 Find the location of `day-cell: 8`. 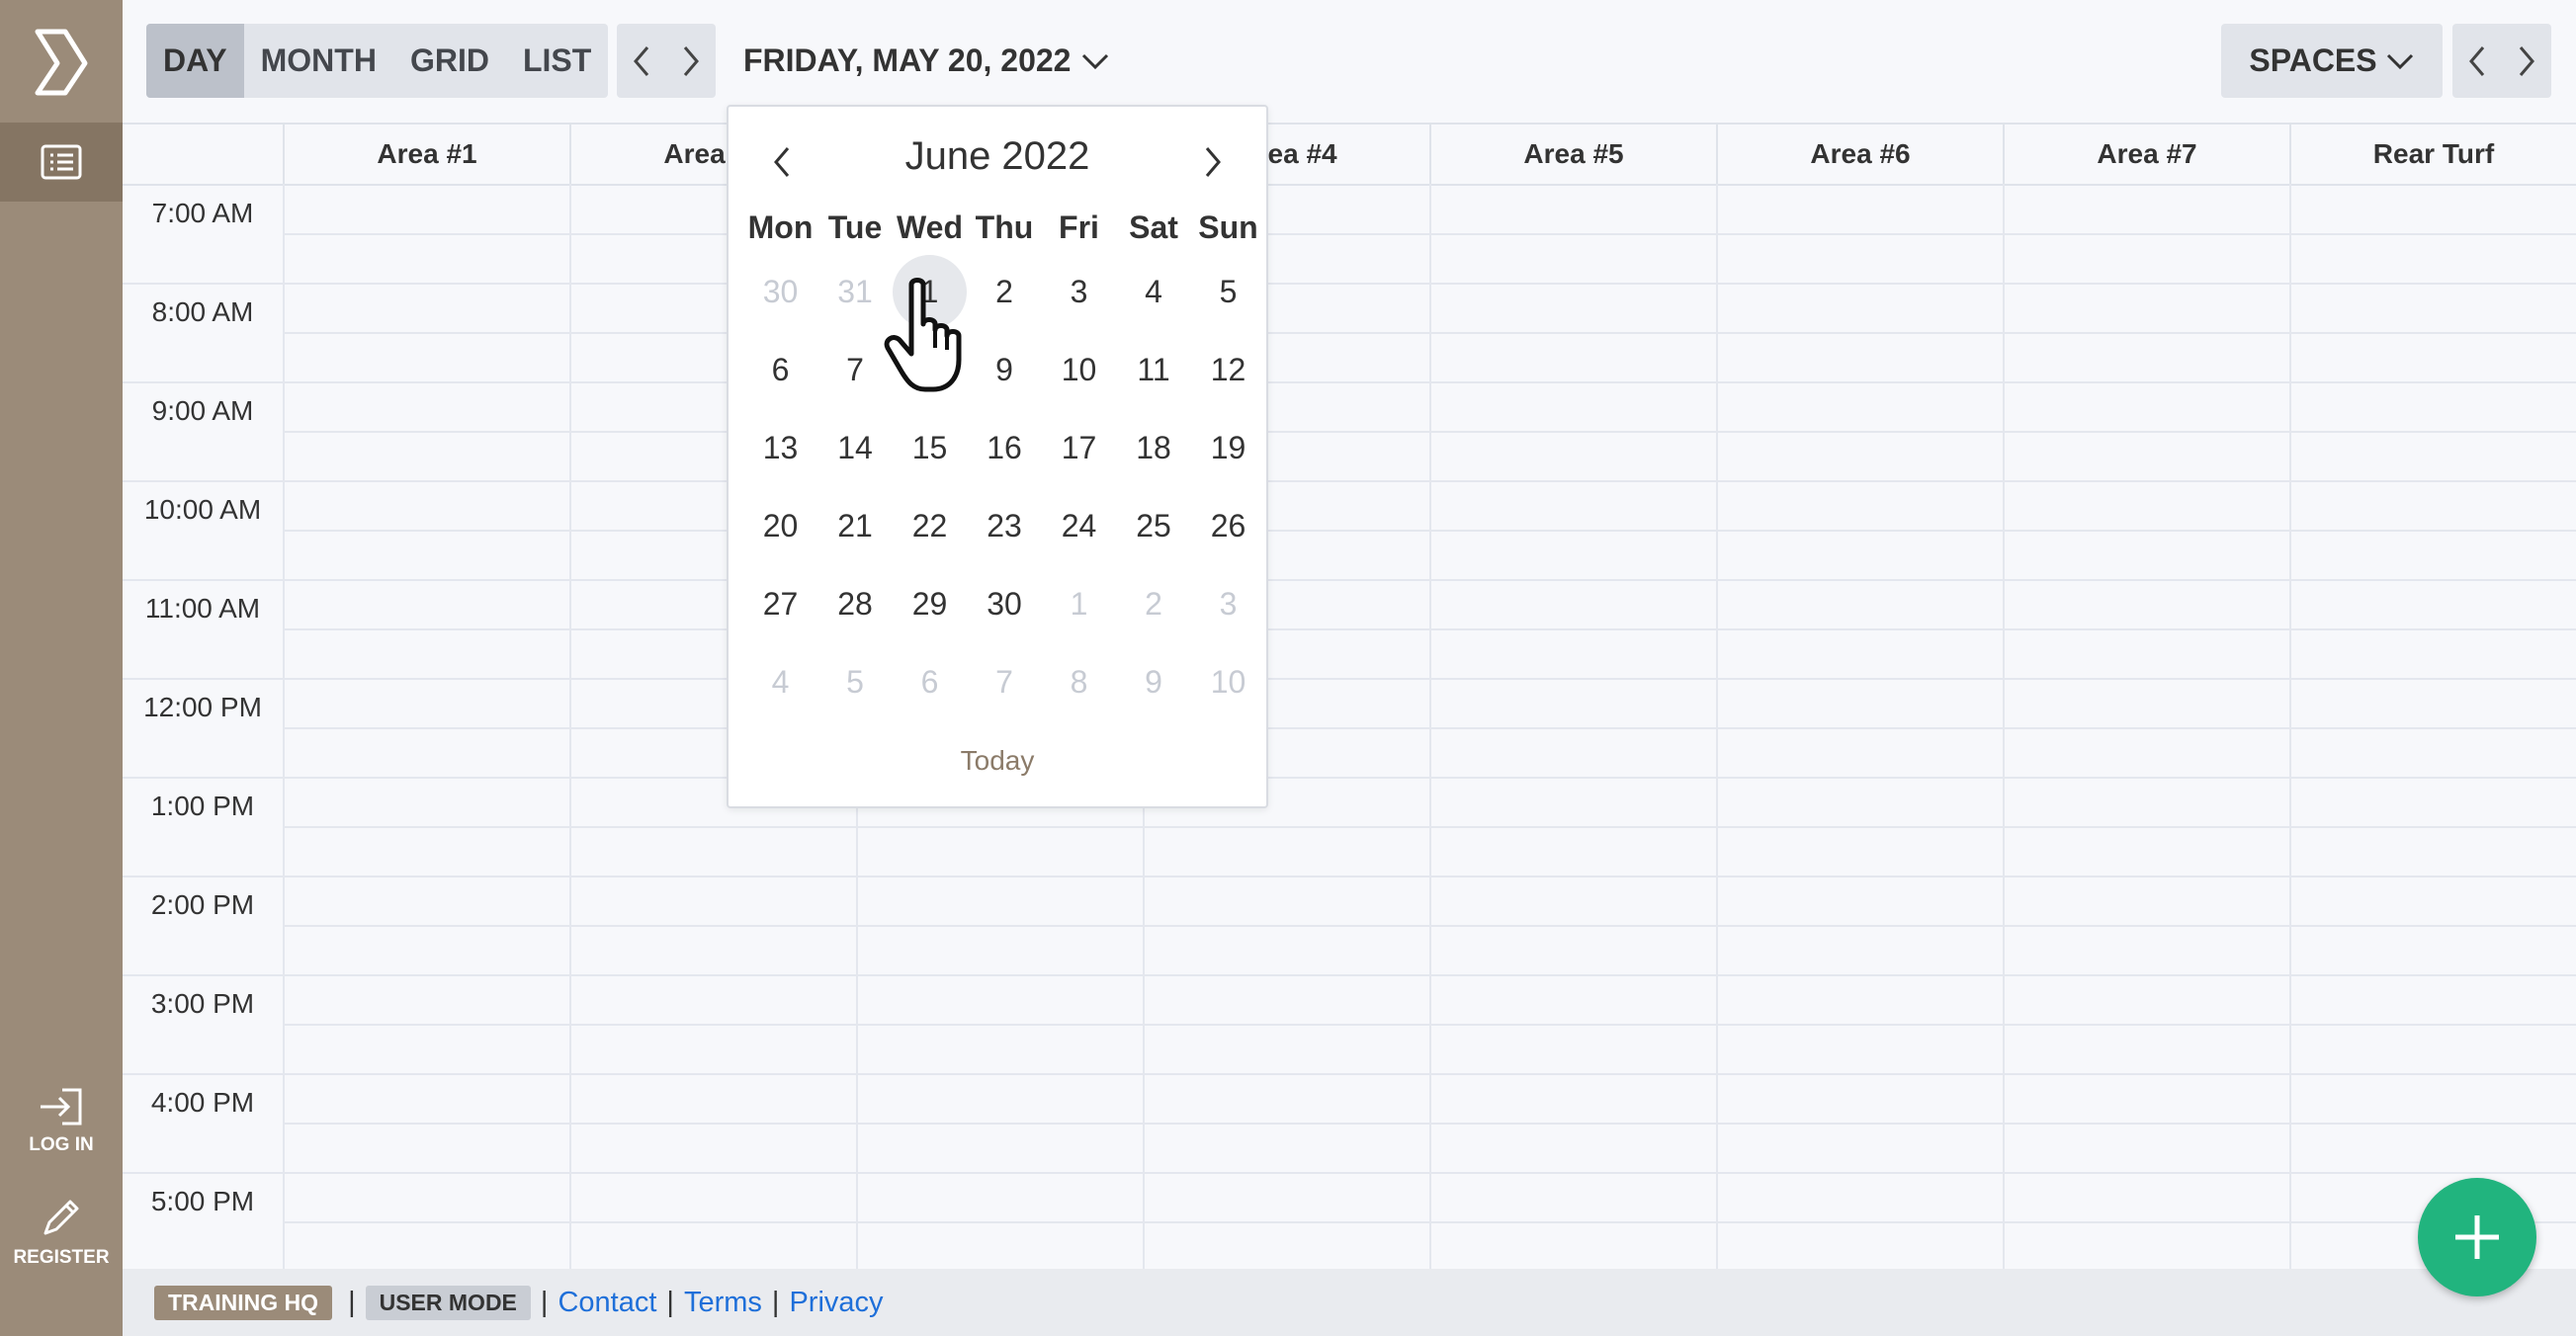

day-cell: 8 is located at coordinates (1079, 682).